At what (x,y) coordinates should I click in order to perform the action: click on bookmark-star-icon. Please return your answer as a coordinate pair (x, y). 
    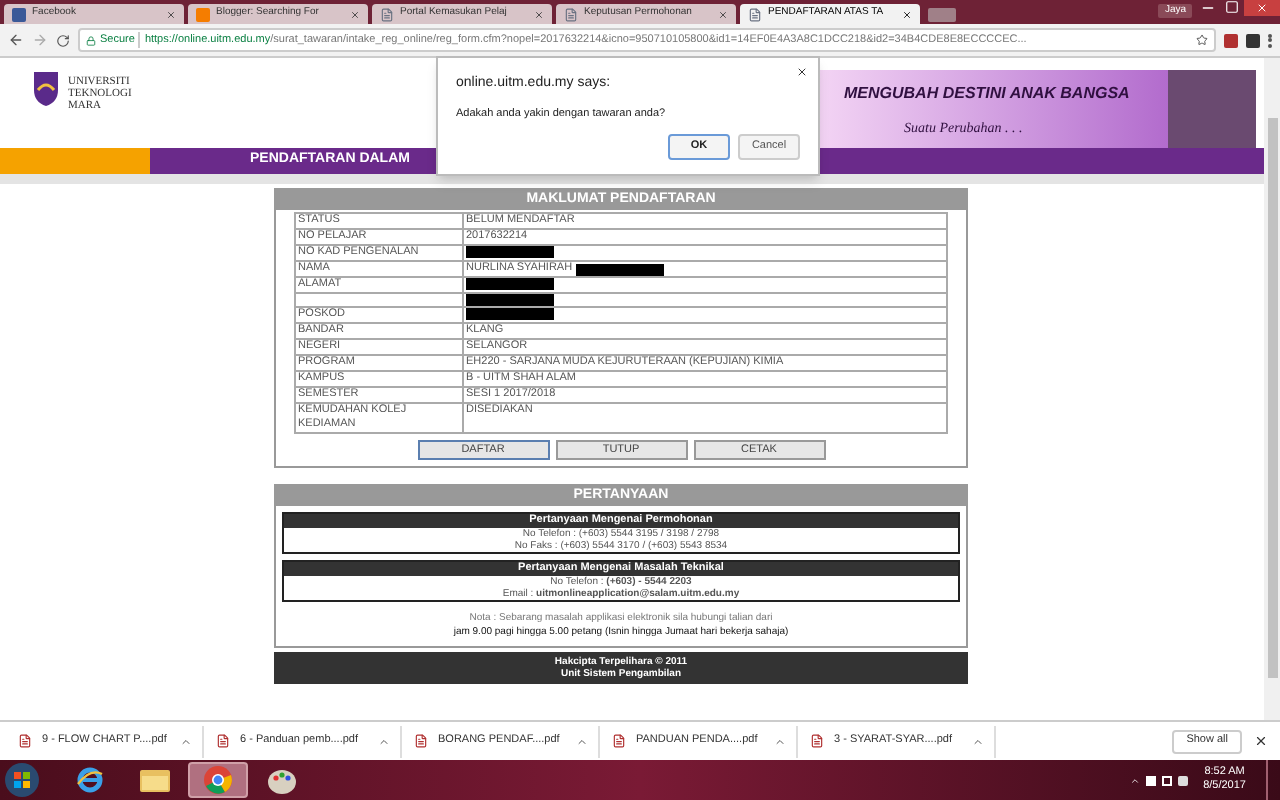
    Looking at the image, I should click on (1202, 40).